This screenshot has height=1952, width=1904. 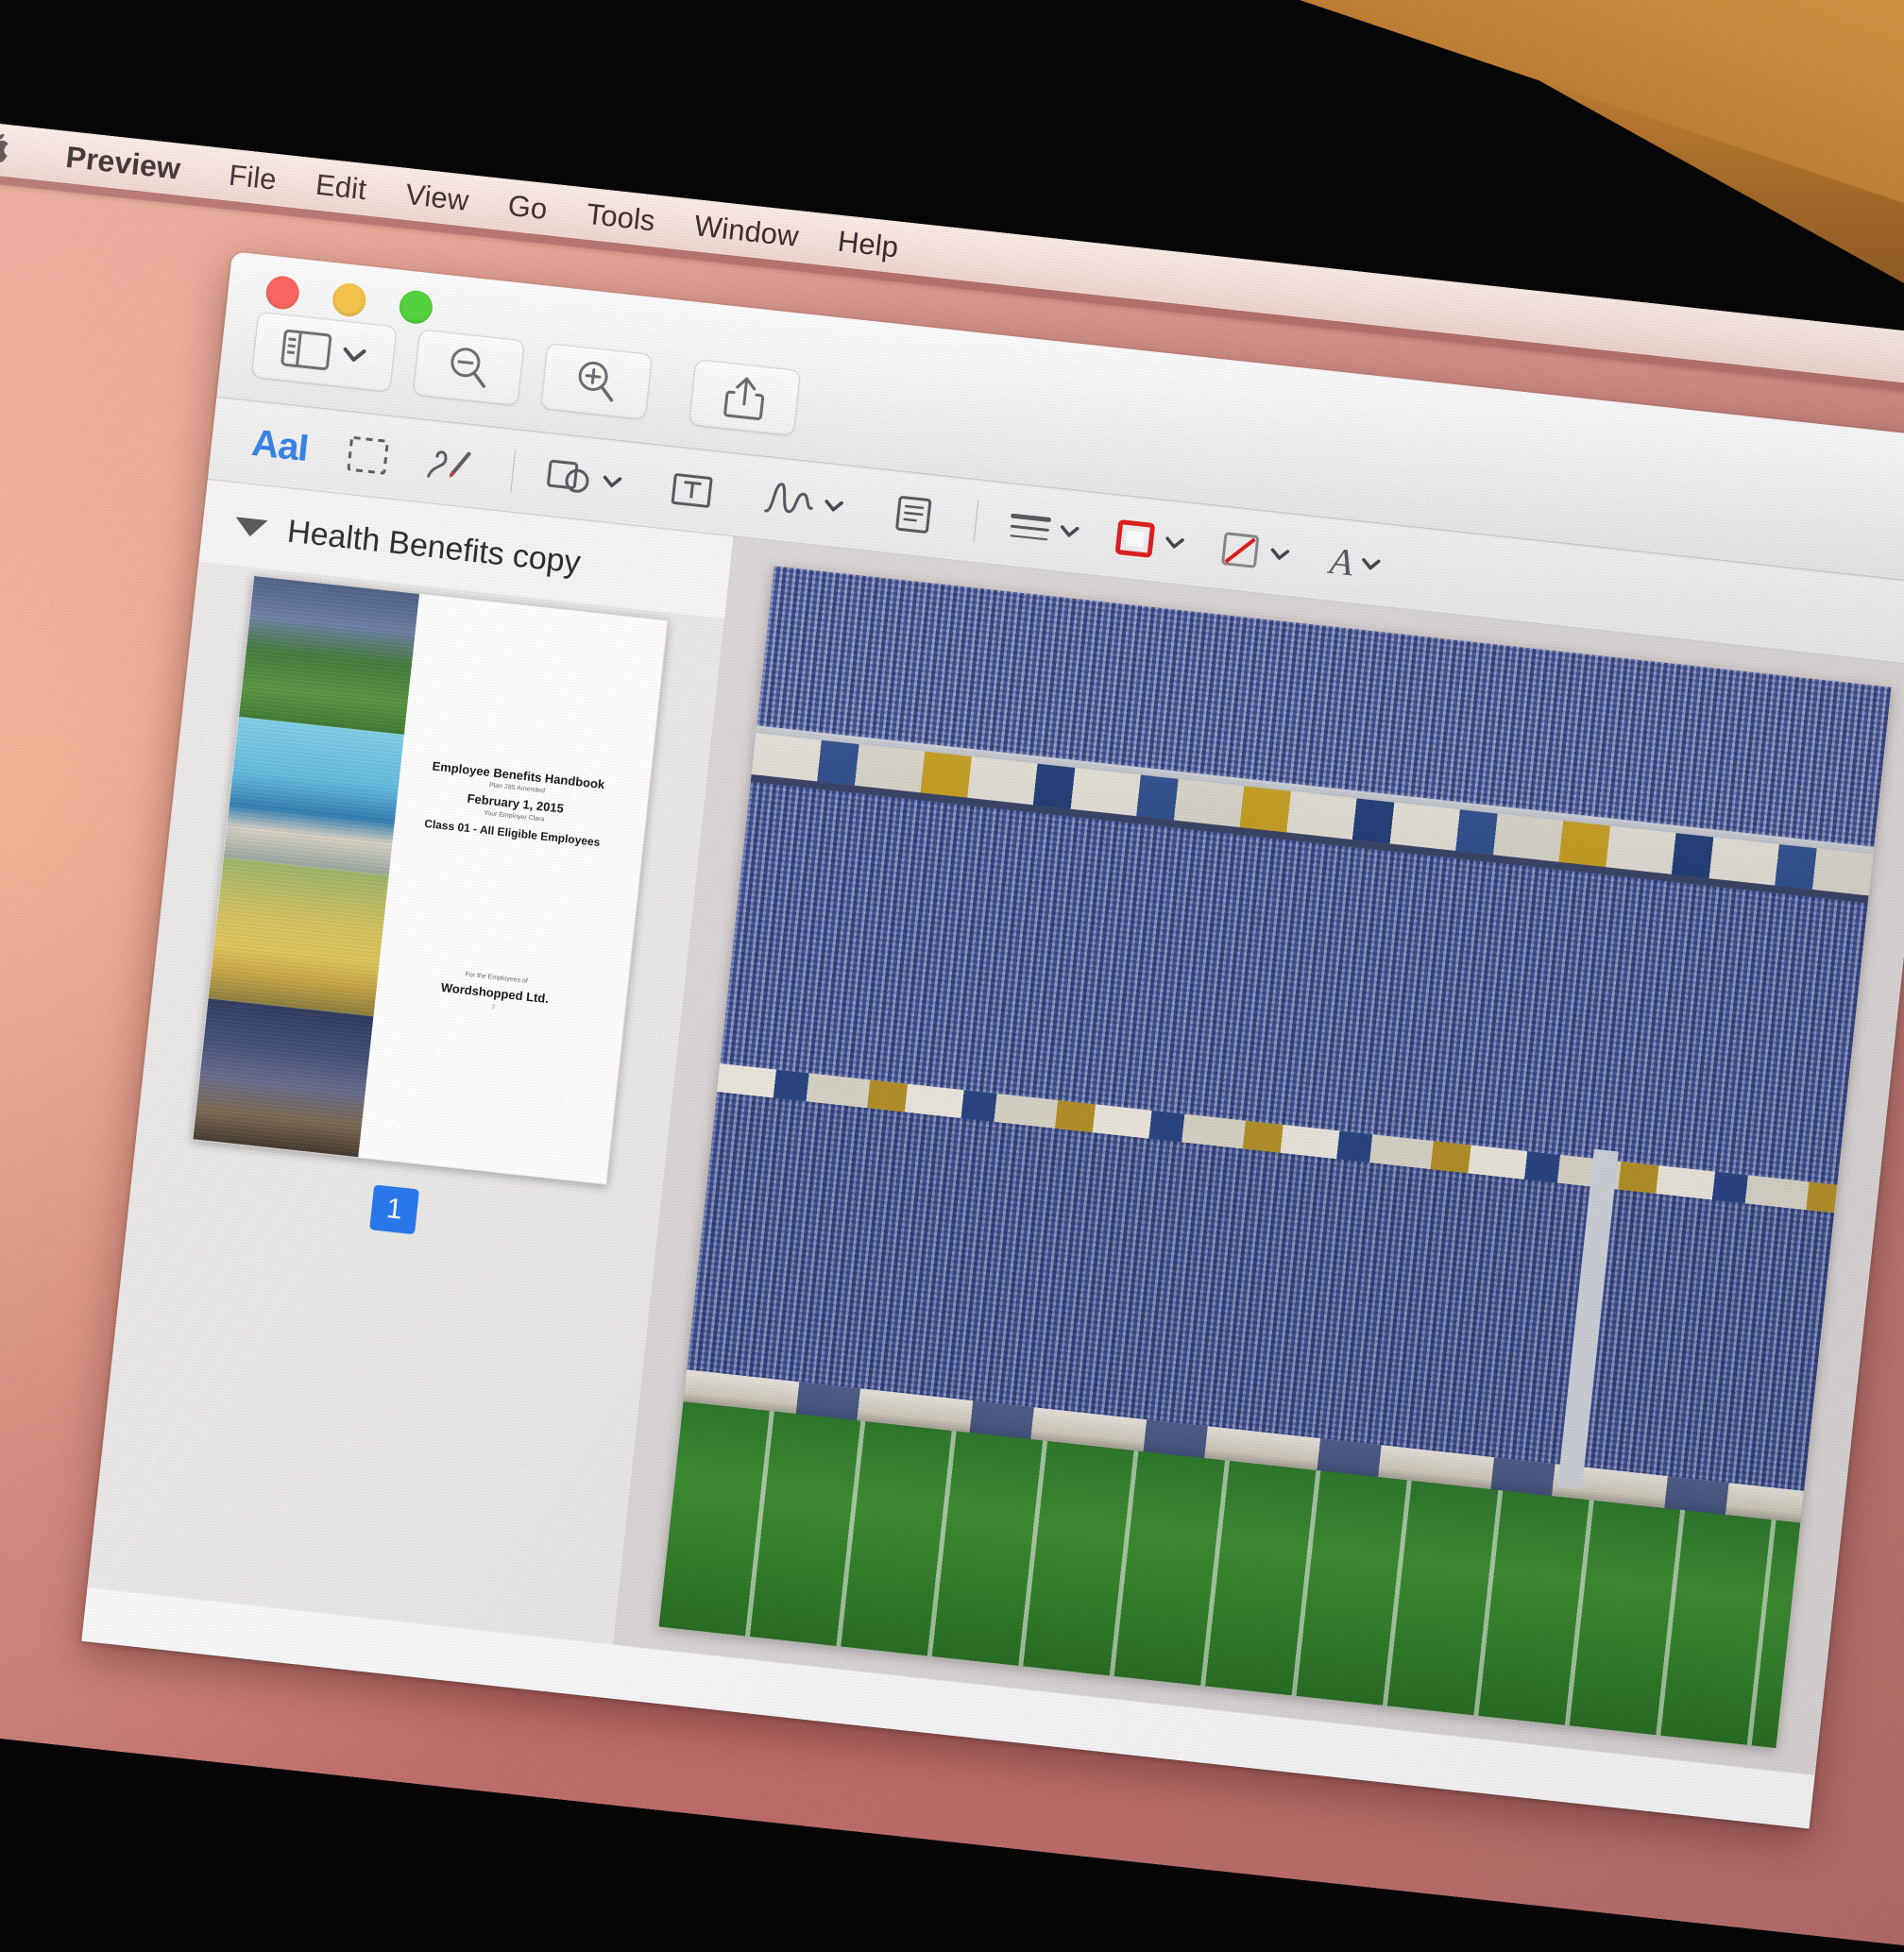 What do you see at coordinates (298, 937) in the screenshot?
I see `farm-combine-photo` at bounding box center [298, 937].